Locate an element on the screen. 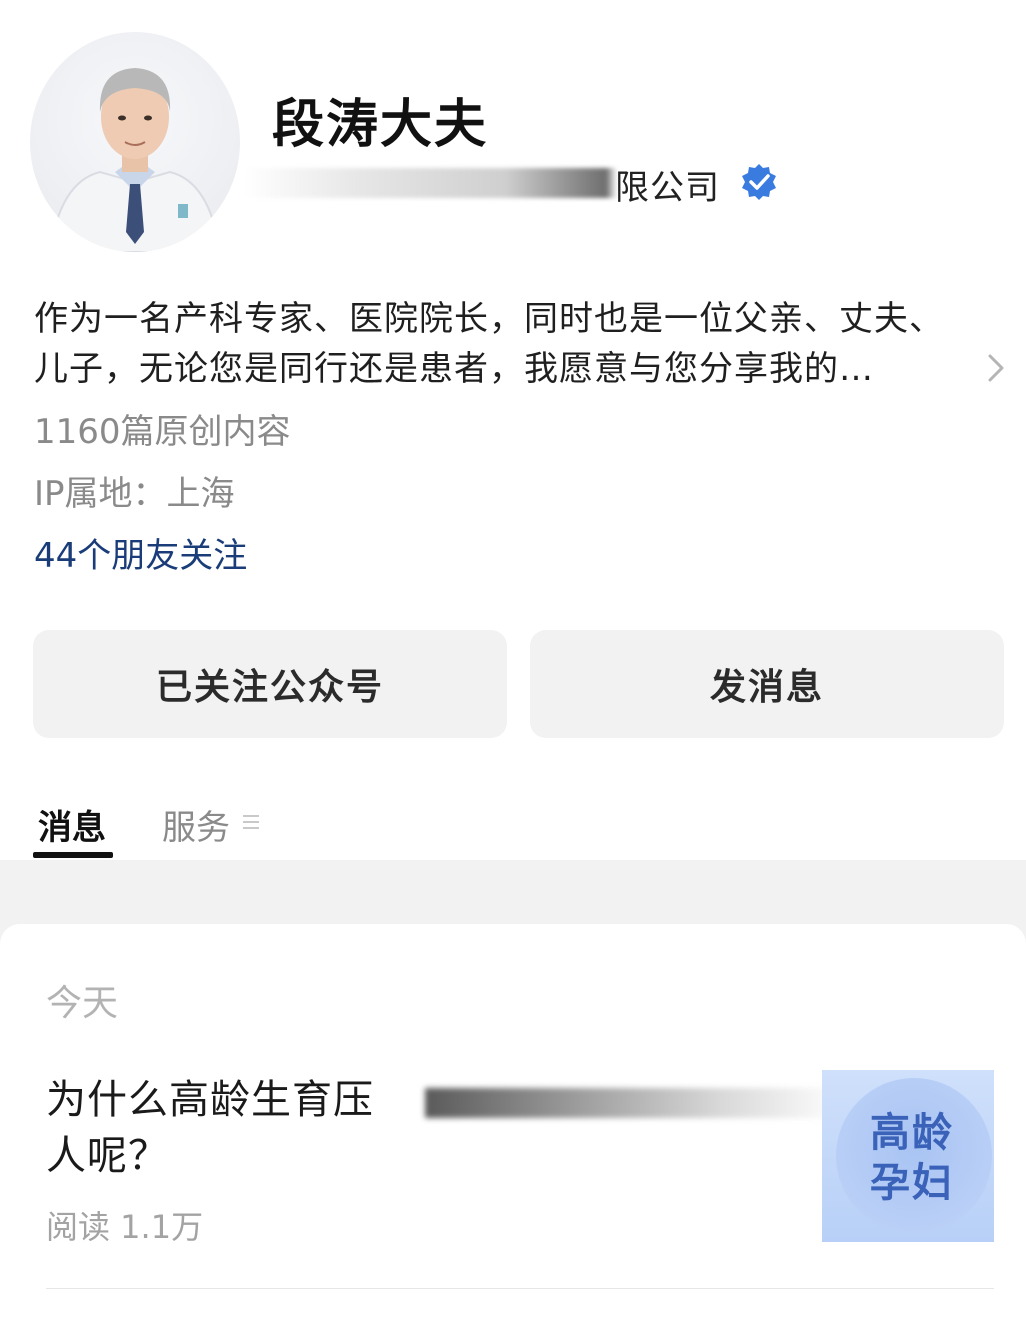 The image size is (1026, 1323). thumbnail-text: 高龄 孕妇 is located at coordinates (912, 1158).